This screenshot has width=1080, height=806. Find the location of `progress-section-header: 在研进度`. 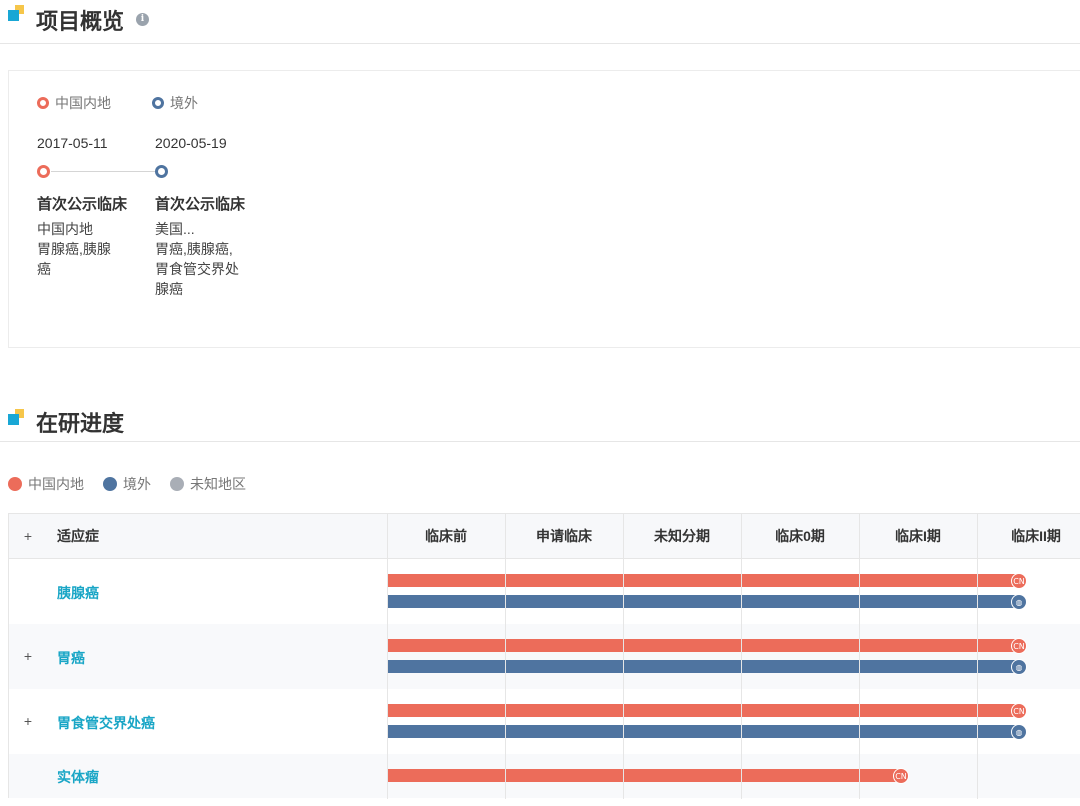

progress-section-header: 在研进度 is located at coordinates (540, 420).